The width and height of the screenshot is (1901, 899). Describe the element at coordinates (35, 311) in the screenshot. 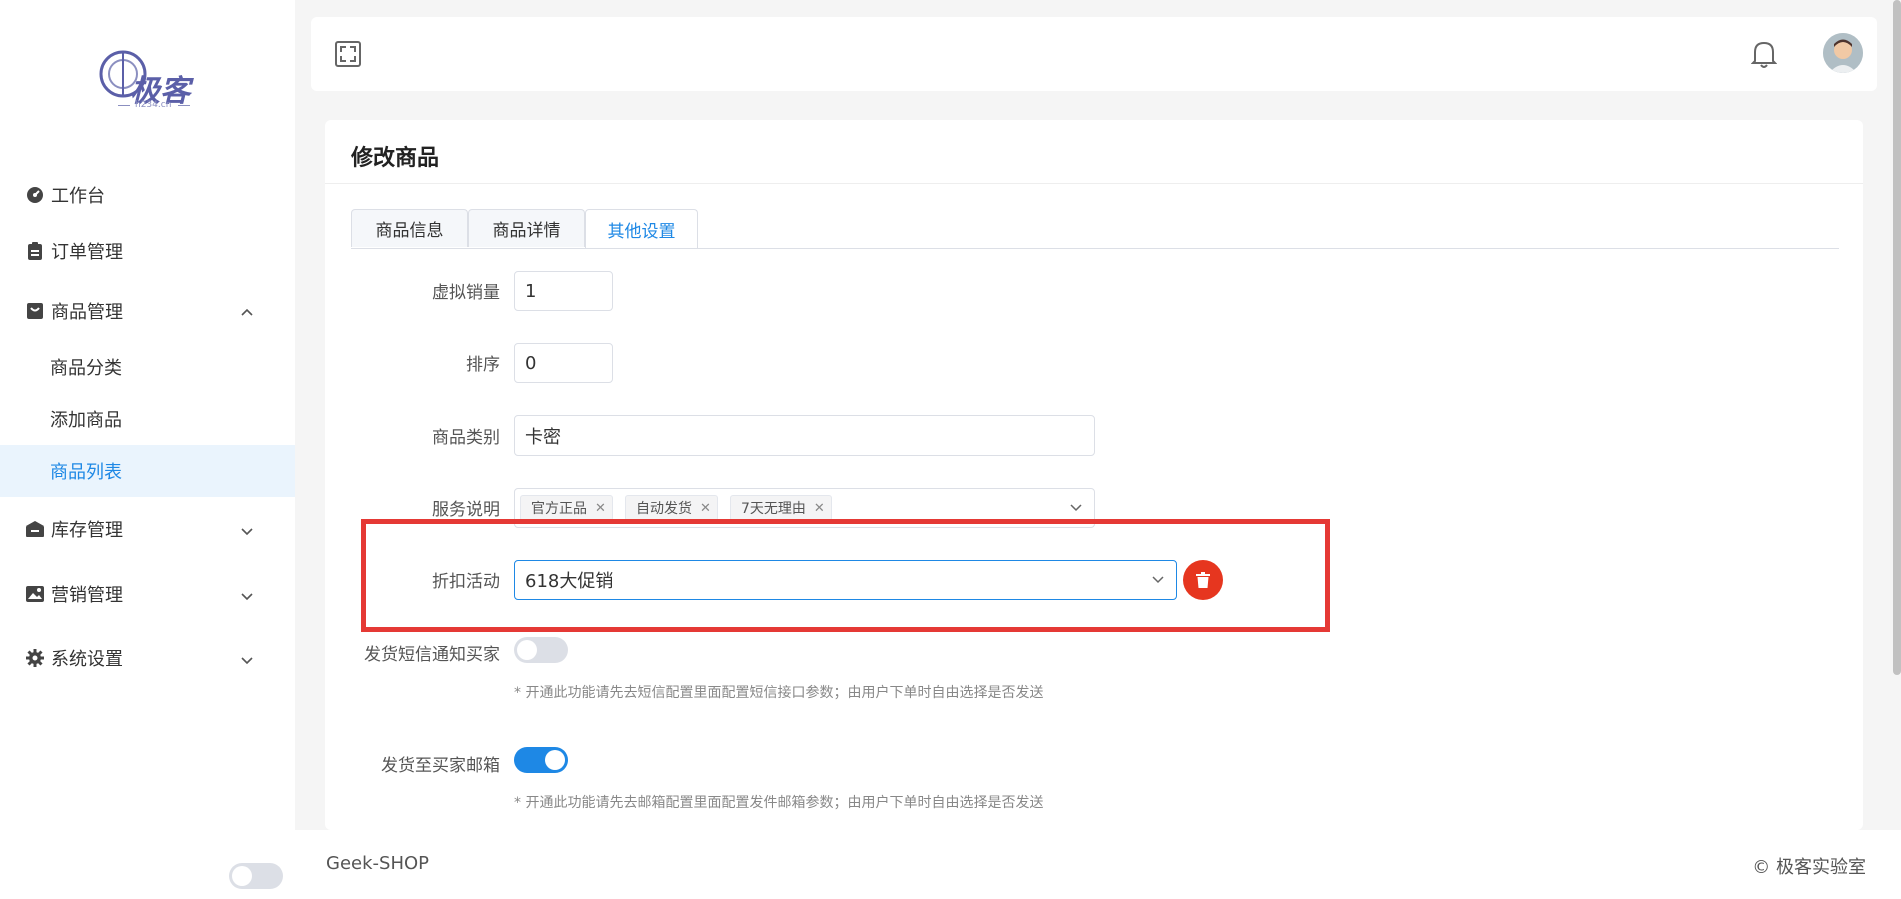

I see `shopping-bag-icon` at that location.